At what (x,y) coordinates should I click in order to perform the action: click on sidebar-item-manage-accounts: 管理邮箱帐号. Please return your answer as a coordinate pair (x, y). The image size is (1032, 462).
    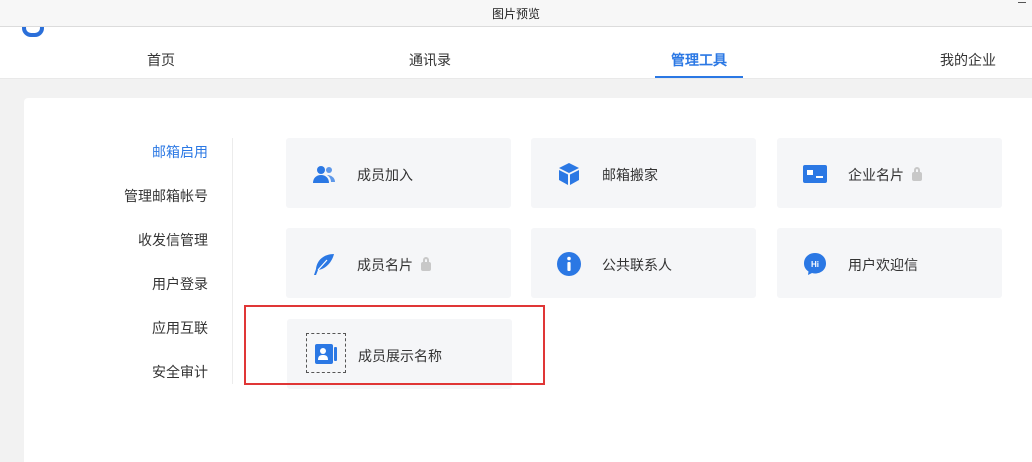
    Looking at the image, I should click on (166, 196).